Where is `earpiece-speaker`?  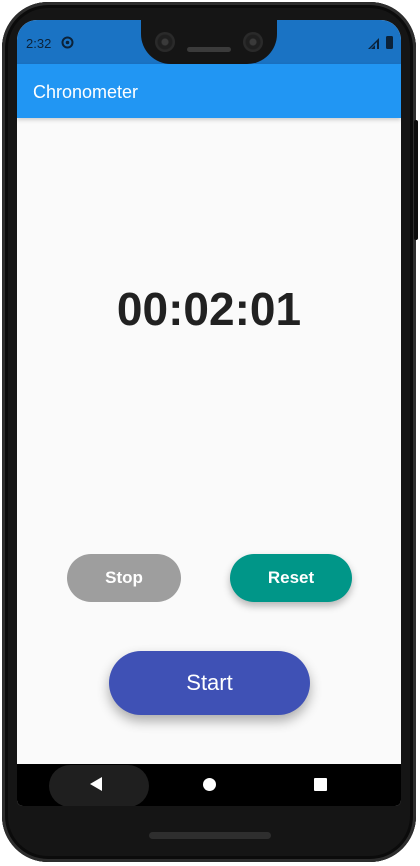 earpiece-speaker is located at coordinates (209, 49).